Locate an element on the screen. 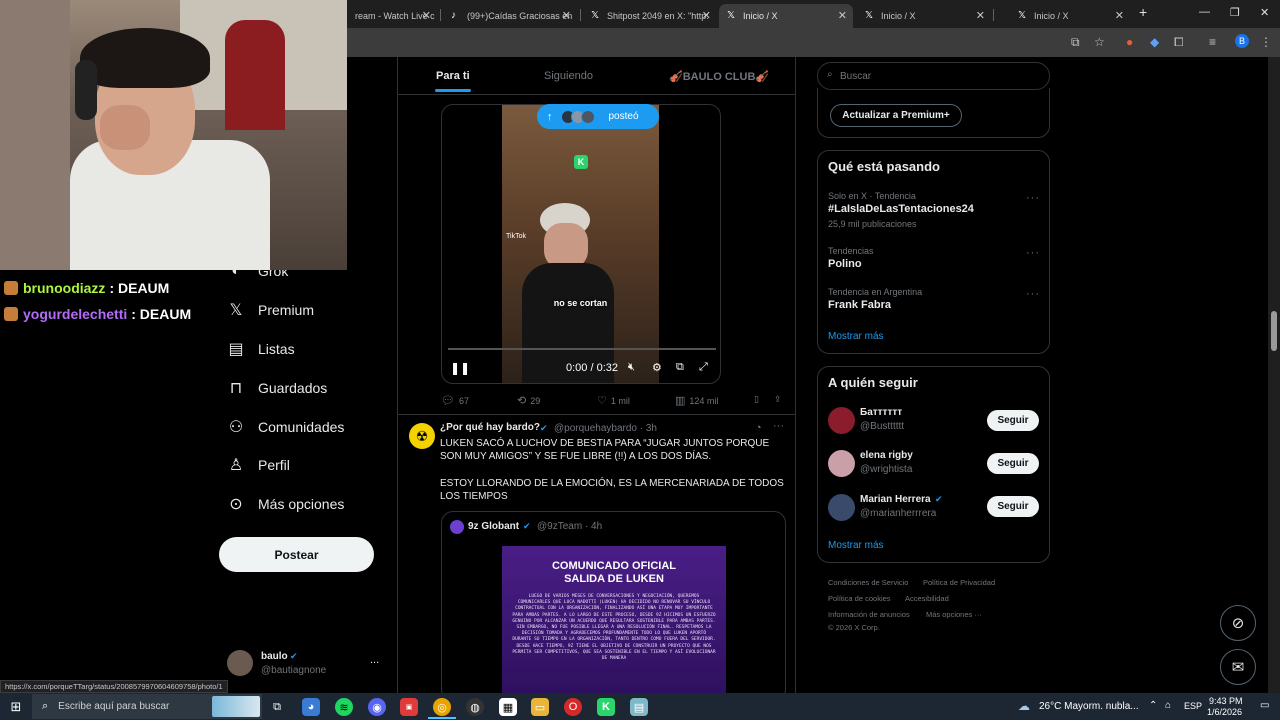 Image resolution: width=1280 pixels, height=720 pixels. restore-icon: ❐ is located at coordinates (1235, 12).